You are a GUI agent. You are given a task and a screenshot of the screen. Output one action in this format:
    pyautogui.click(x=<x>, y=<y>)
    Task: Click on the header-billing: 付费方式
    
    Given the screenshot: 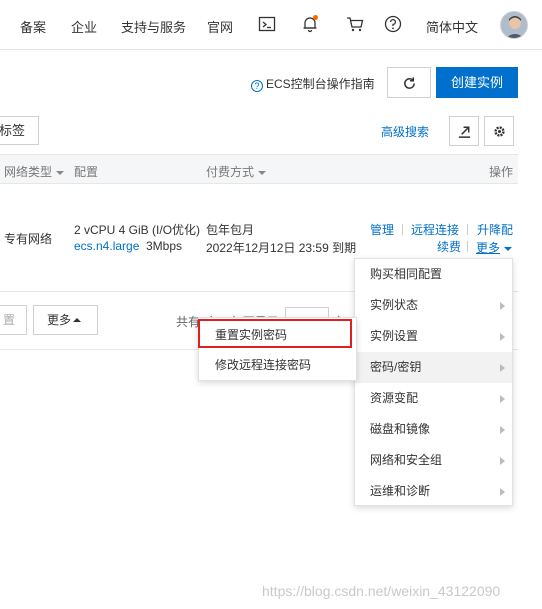 What is the action you would take?
    pyautogui.click(x=236, y=171)
    